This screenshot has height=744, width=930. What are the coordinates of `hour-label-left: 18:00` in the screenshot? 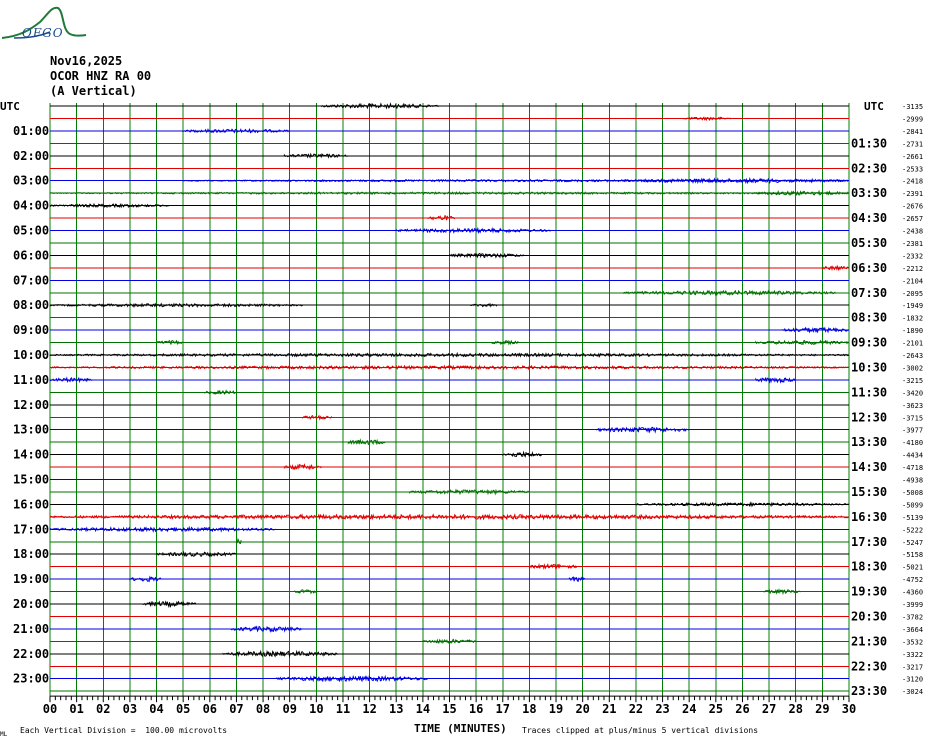 It's located at (31, 554).